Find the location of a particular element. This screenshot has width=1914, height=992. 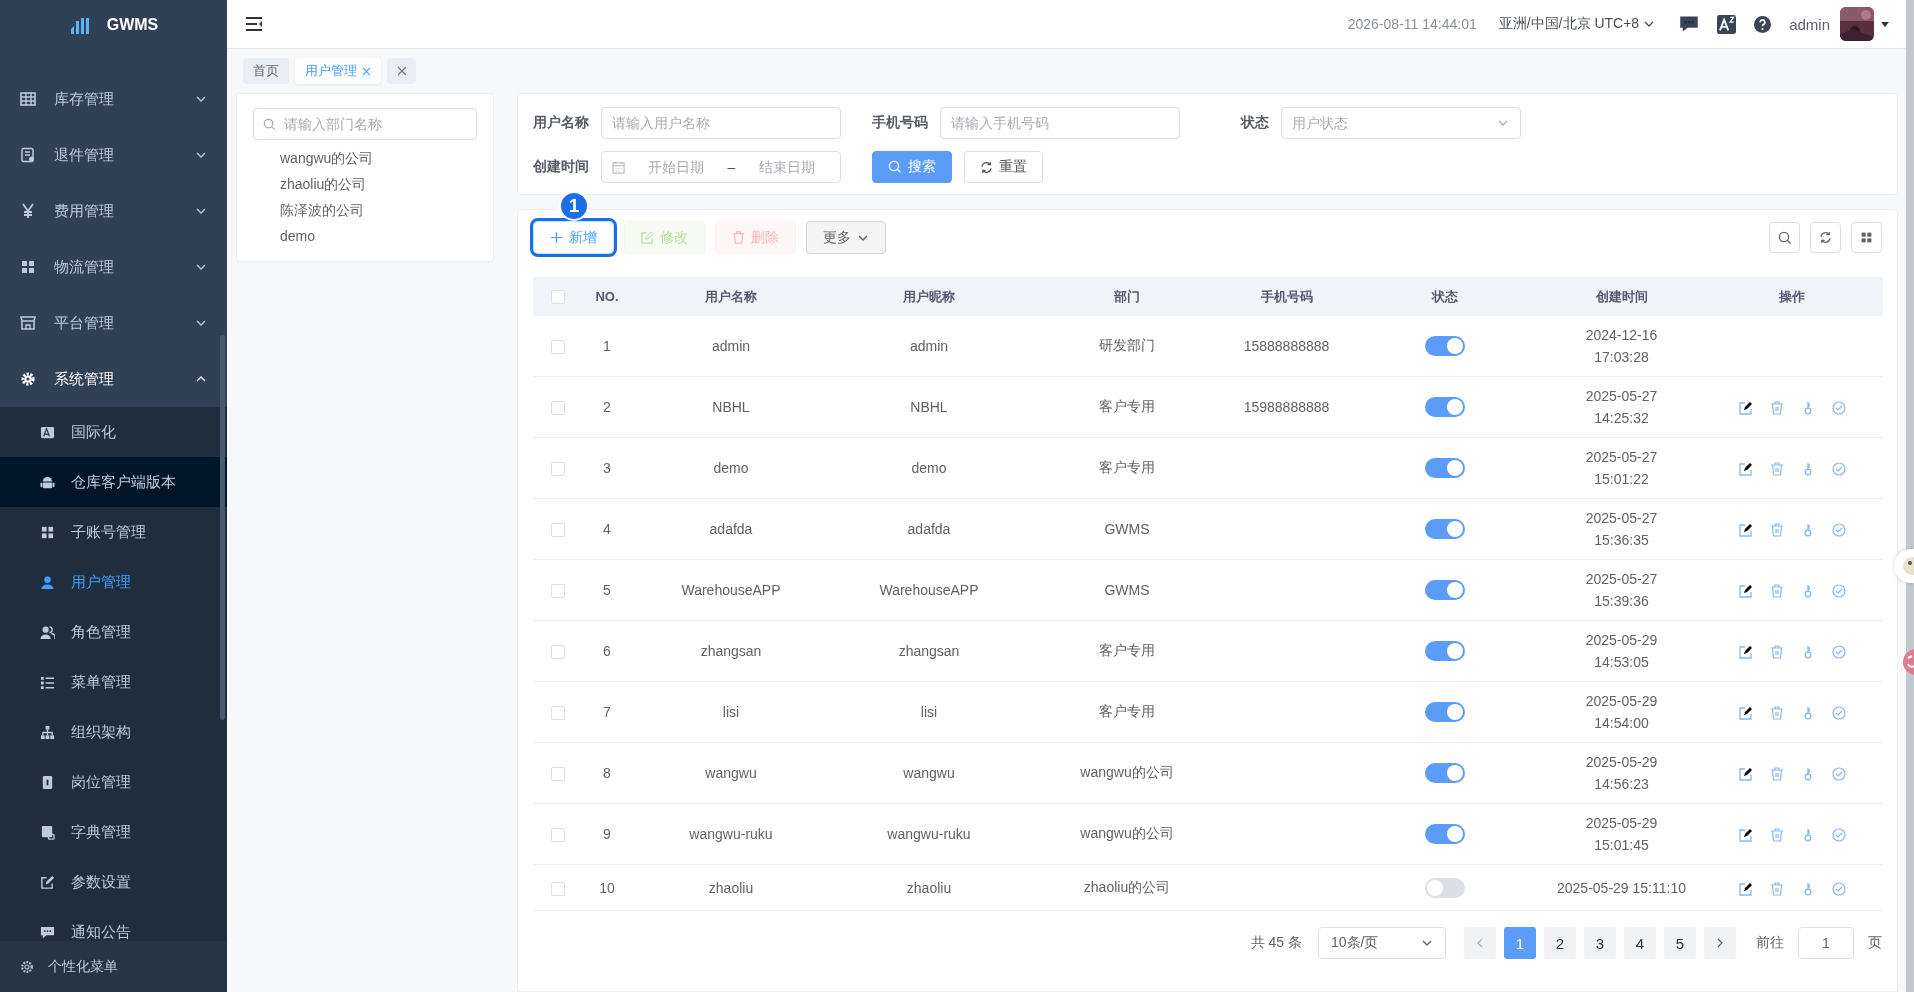

department-tree-item: wangwu的公司 is located at coordinates (365, 158).